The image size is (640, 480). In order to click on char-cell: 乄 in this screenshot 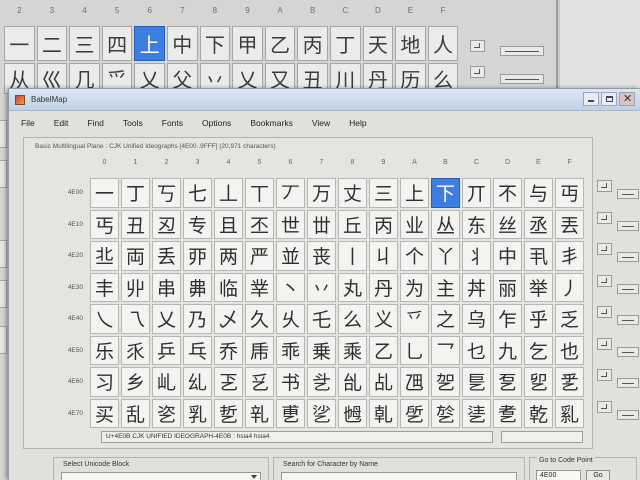, I will do `click(228, 319)`.